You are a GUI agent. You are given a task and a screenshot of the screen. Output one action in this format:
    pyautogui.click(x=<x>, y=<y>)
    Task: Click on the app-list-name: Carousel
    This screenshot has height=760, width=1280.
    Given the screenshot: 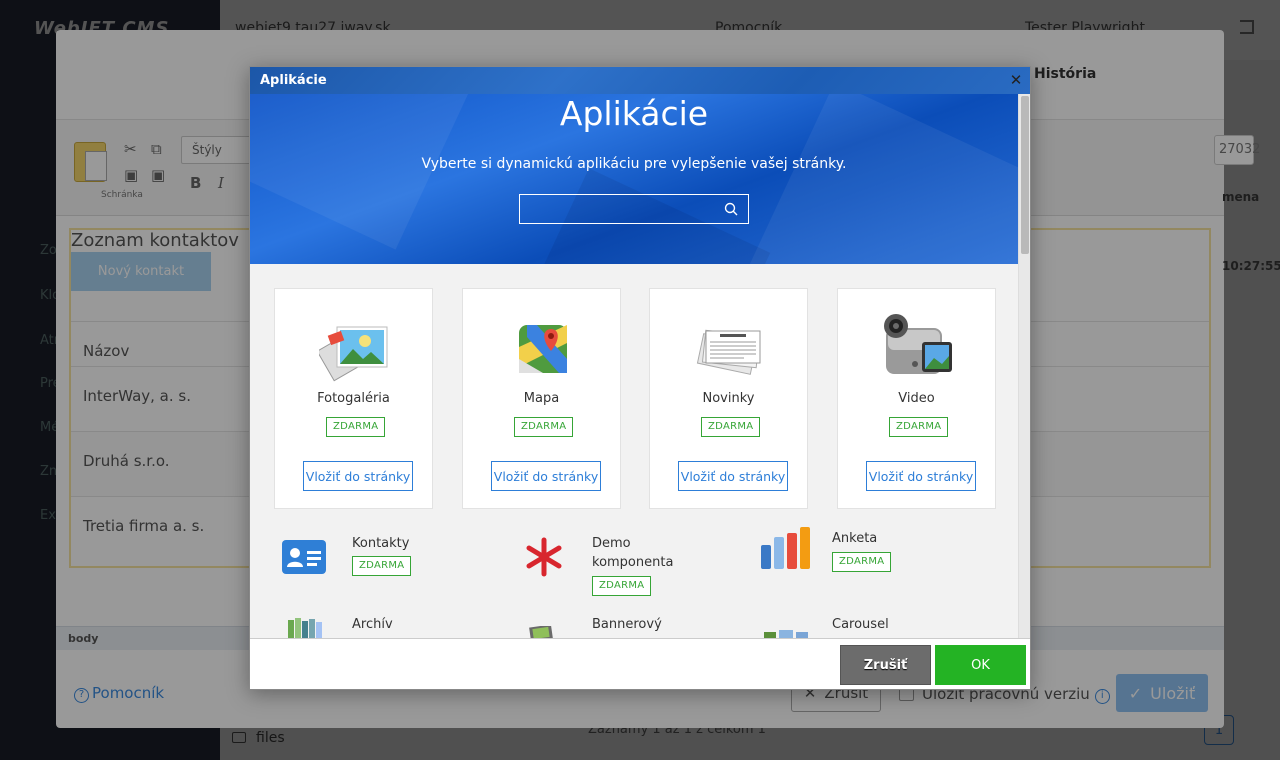 What is the action you would take?
    pyautogui.click(x=860, y=624)
    